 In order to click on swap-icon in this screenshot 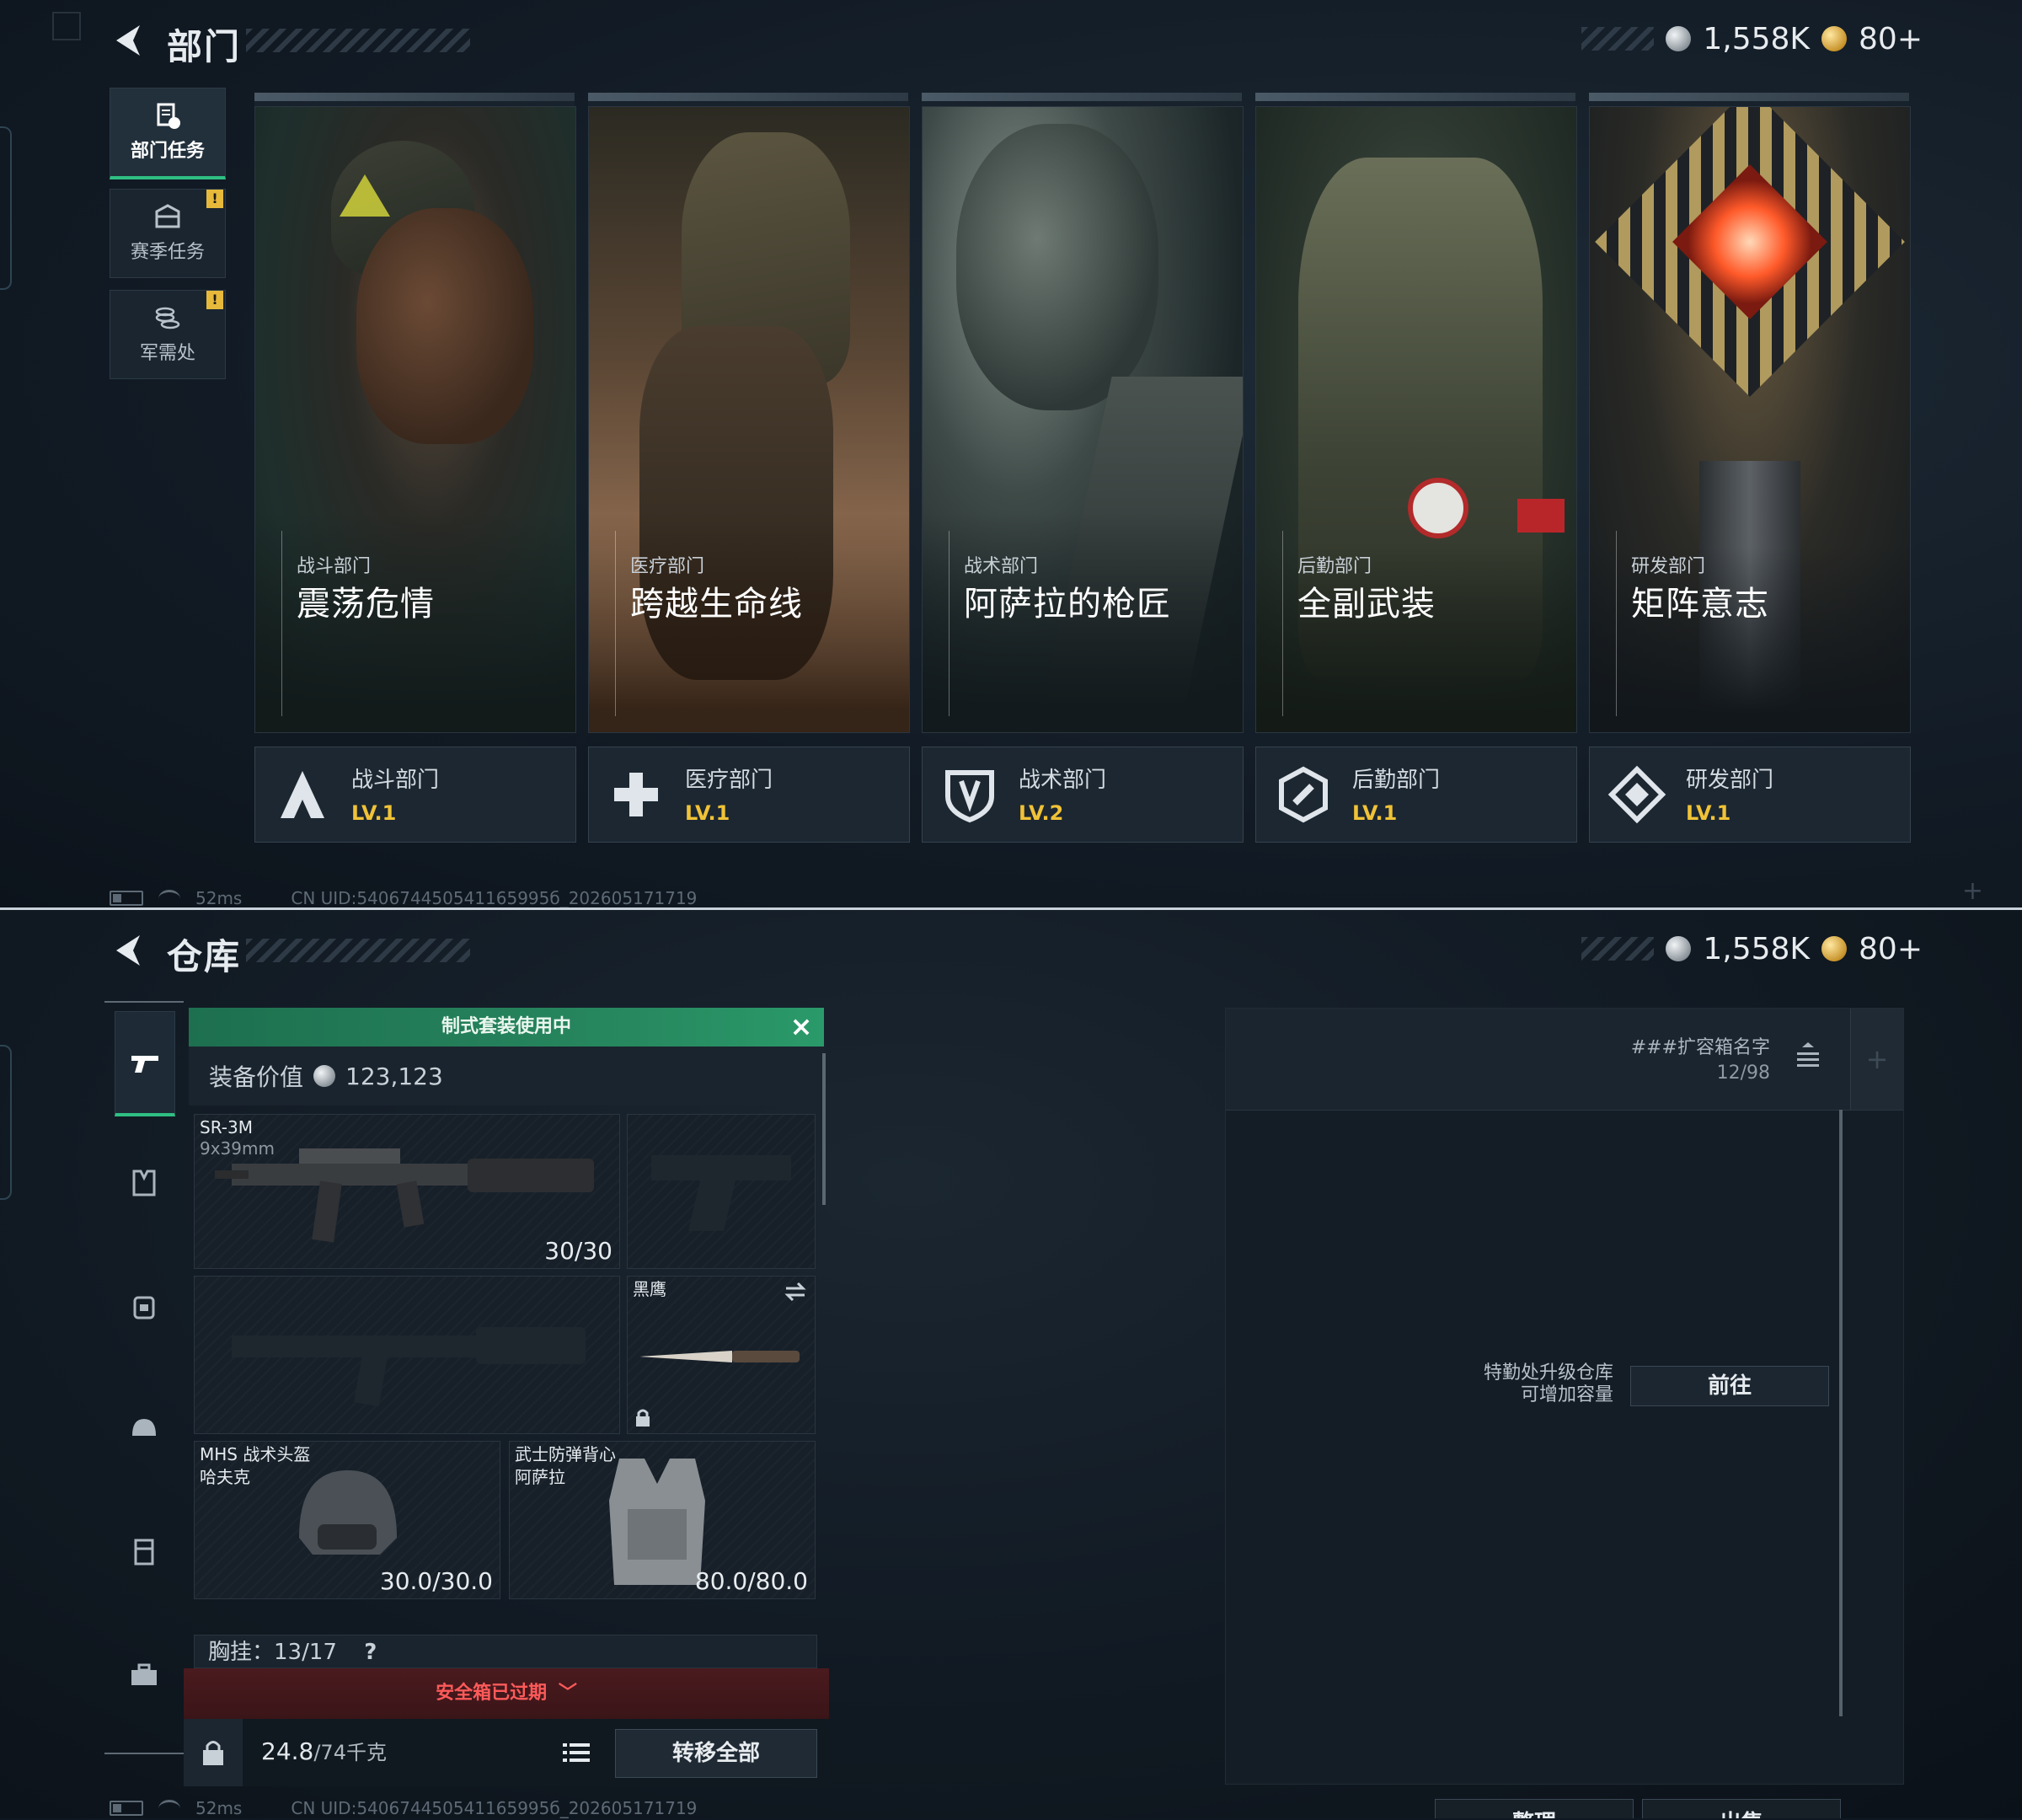, I will do `click(795, 1292)`.